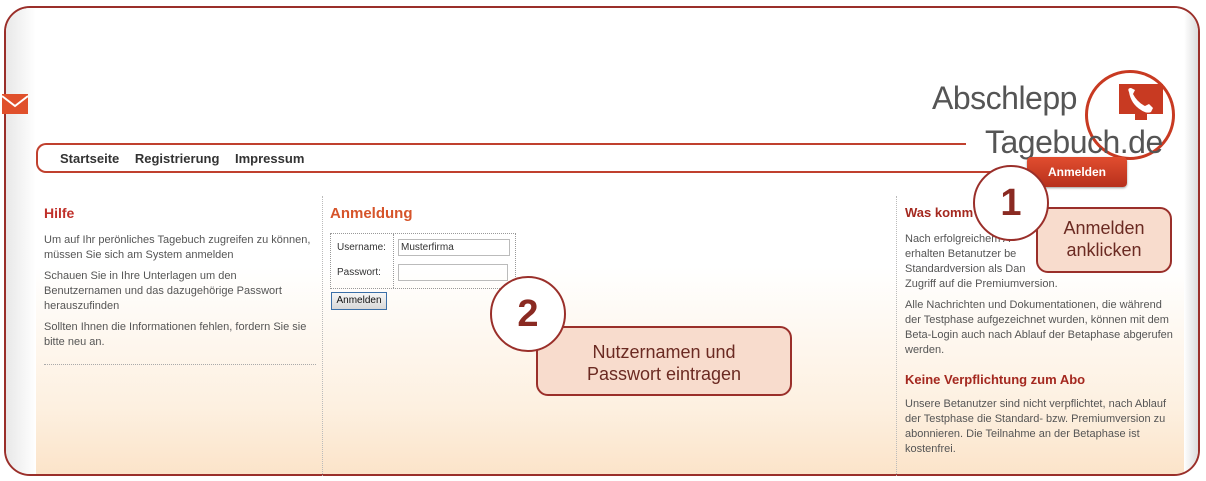  I want to click on callout-1-line1: Anmelden, so click(1104, 228).